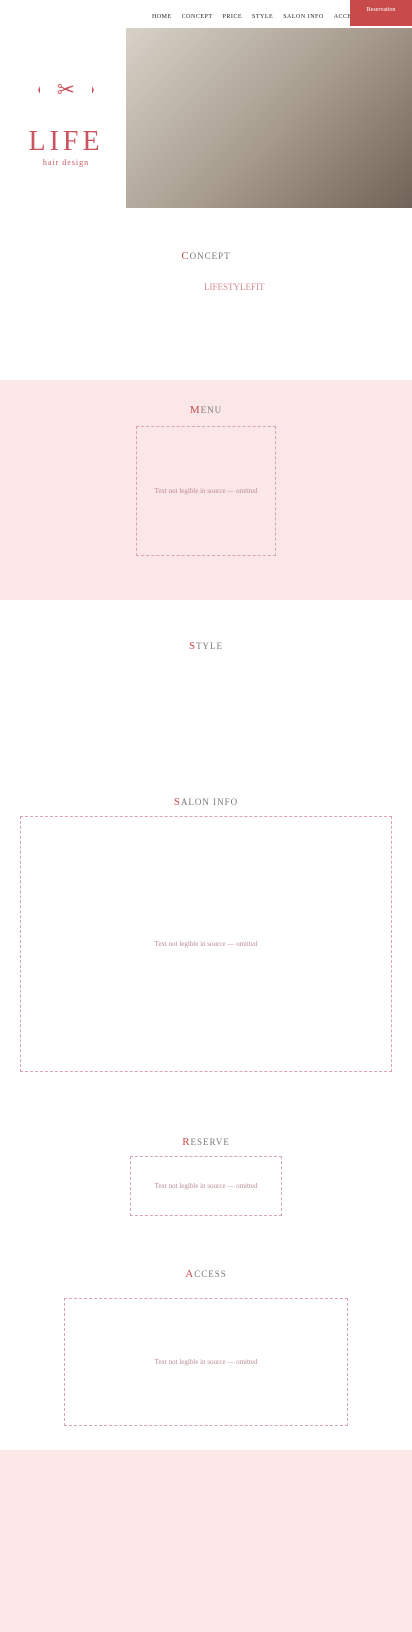  I want to click on nav-home: HOME, so click(162, 17).